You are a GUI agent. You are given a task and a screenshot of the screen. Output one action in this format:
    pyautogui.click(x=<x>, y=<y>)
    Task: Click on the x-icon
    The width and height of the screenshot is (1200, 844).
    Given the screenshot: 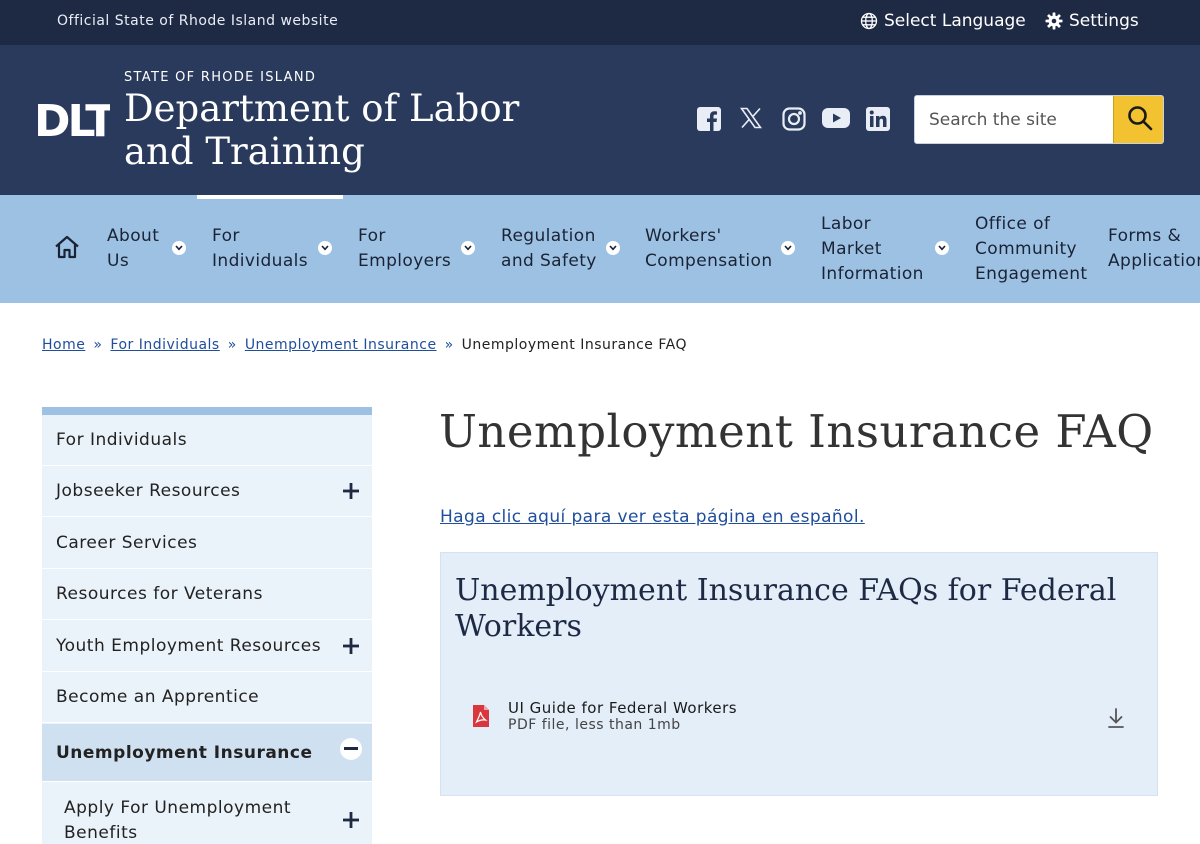 What is the action you would take?
    pyautogui.click(x=751, y=120)
    